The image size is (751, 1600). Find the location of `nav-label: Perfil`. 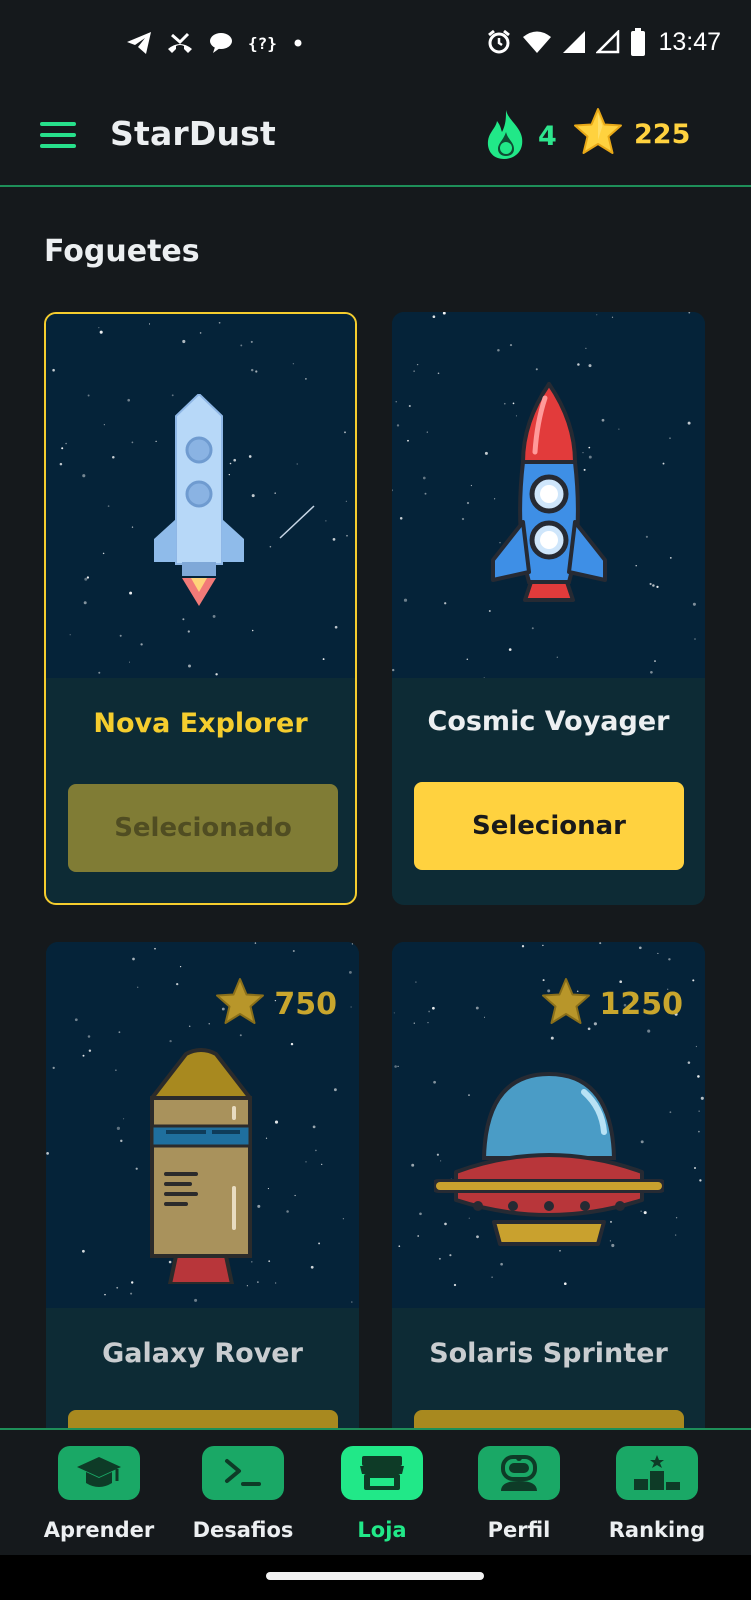

nav-label: Perfil is located at coordinates (519, 1530).